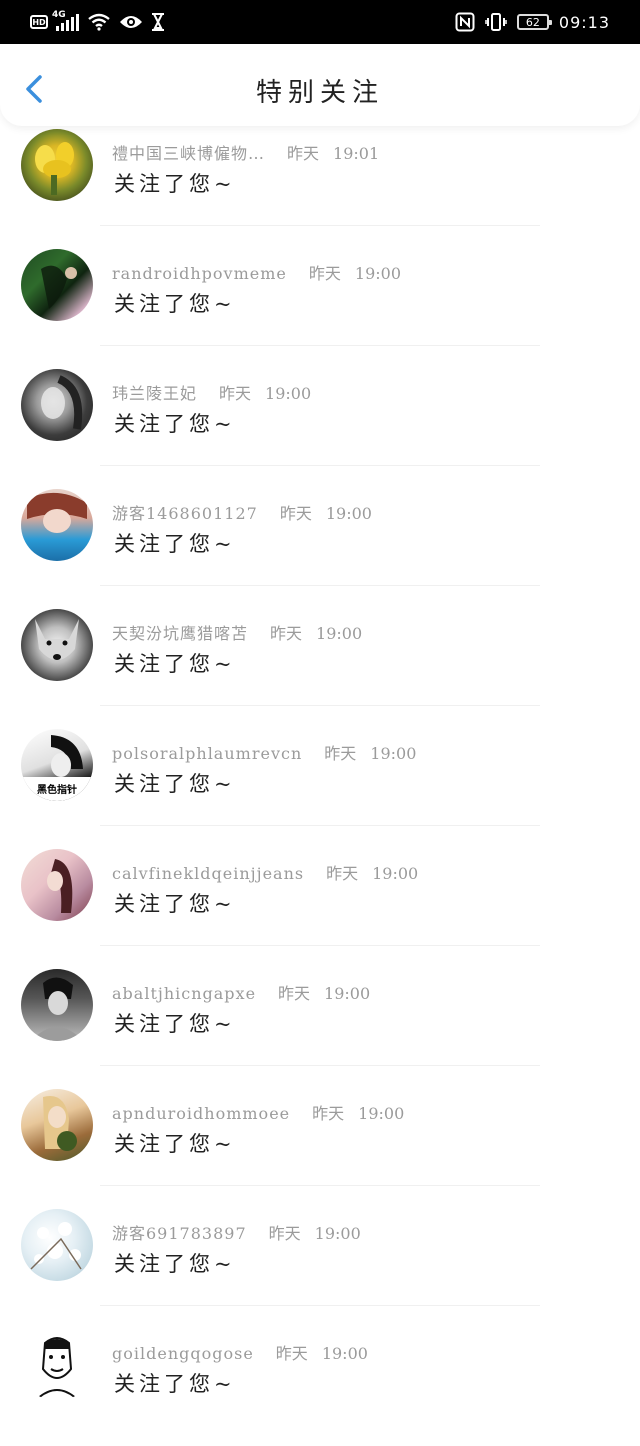  I want to click on list-item: 天契汾坑鹰猎喀苫 昨天 19:00 关注了您~, so click(320, 666).